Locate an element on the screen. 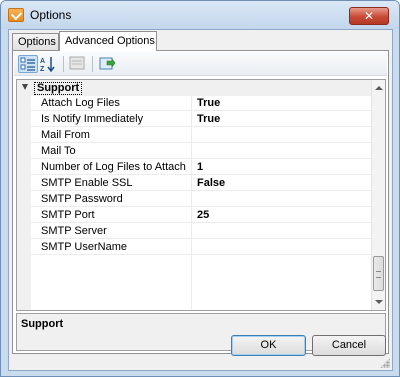 This screenshot has height=377, width=400. svg-text: A is located at coordinates (42, 61).